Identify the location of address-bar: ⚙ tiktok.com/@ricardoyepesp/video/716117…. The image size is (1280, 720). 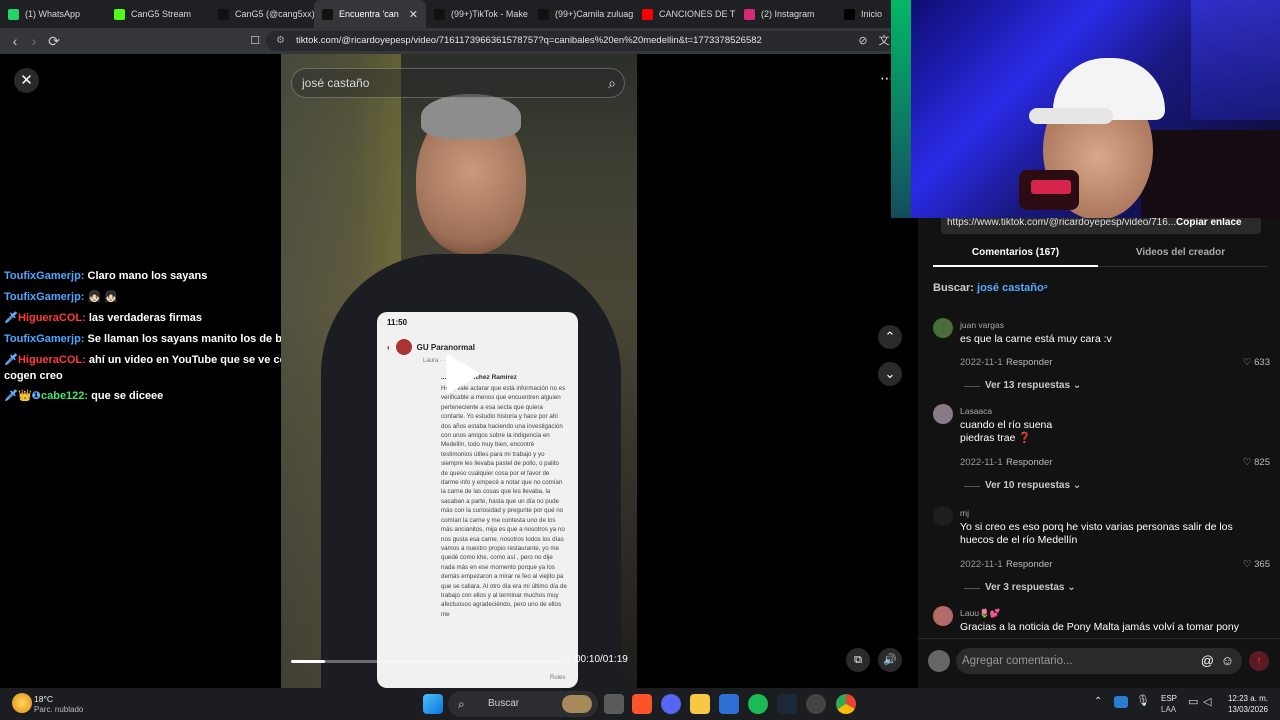
(580, 41).